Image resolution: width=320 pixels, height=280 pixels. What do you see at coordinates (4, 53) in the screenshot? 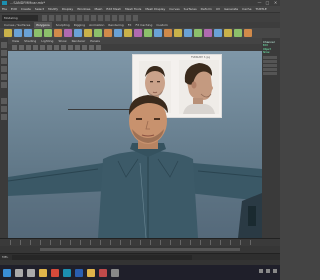
I see `lasso-tool-icon` at bounding box center [4, 53].